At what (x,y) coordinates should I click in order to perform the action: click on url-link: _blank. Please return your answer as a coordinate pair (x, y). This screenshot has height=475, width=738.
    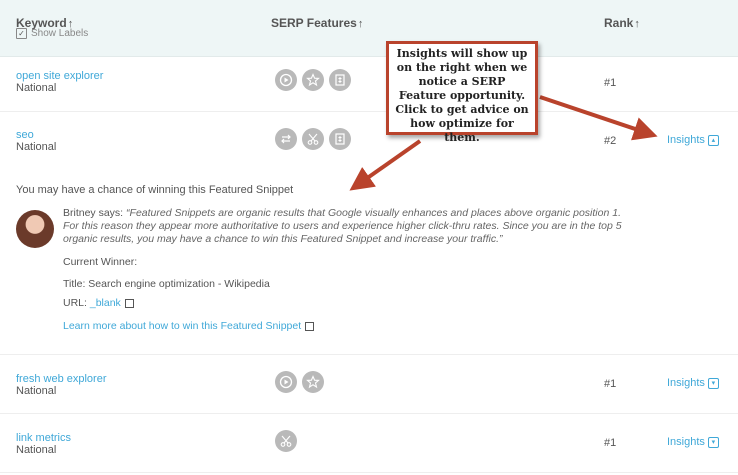
    Looking at the image, I should click on (105, 303).